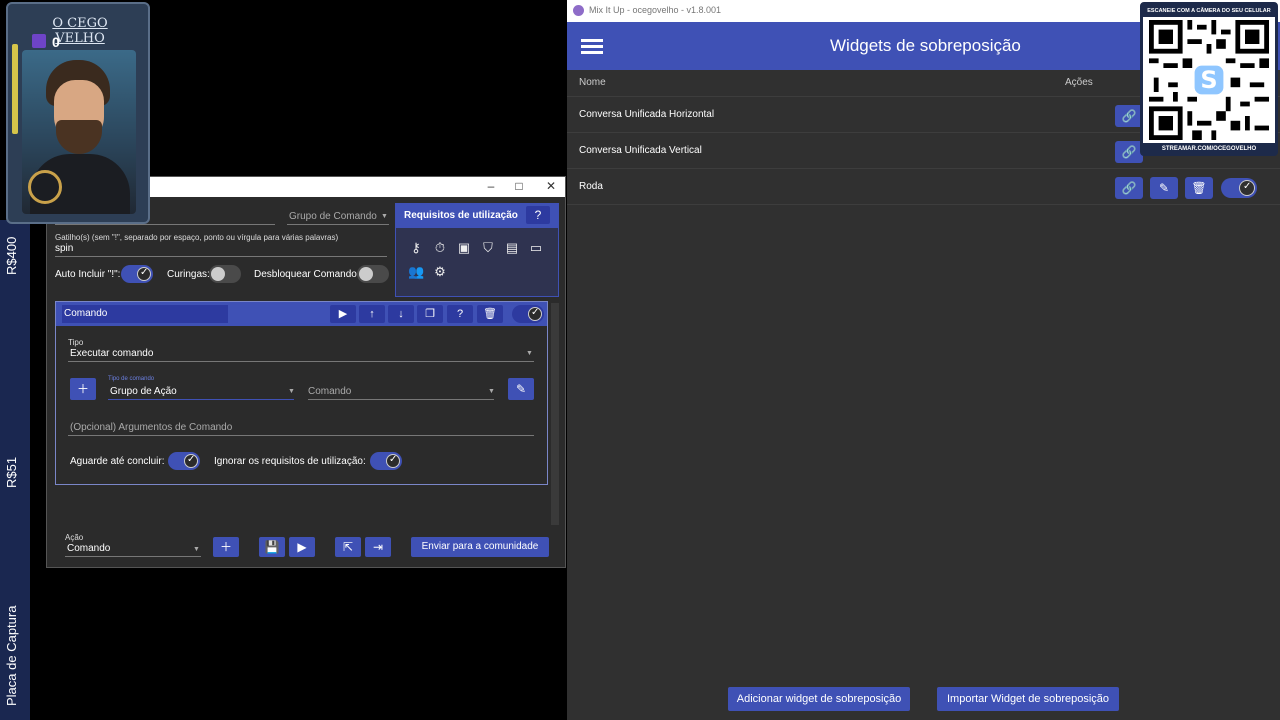 The image size is (1280, 720). Describe the element at coordinates (64, 248) in the screenshot. I see `trigger-value: spin` at that location.